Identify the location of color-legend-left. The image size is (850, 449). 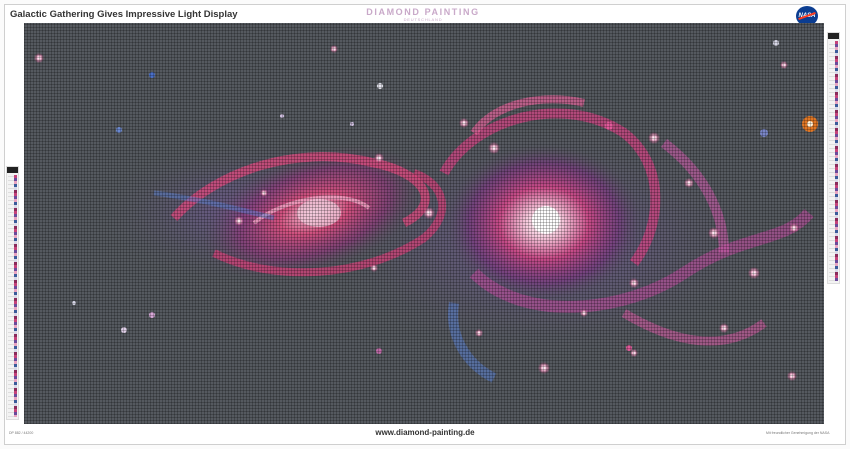
(12, 293).